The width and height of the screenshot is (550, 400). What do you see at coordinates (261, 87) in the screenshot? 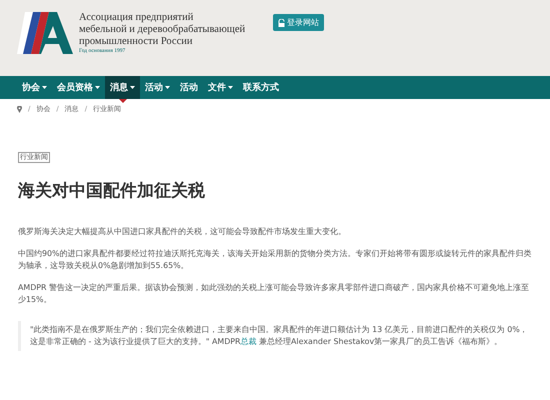
I see `nav-item: 联系方式` at bounding box center [261, 87].